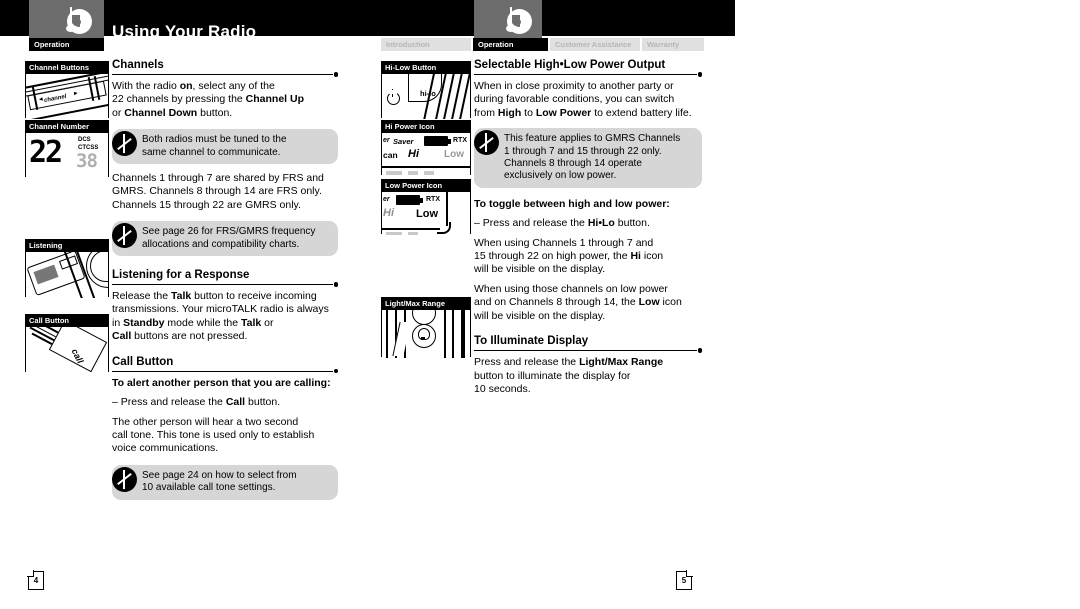 The width and height of the screenshot is (1080, 609). I want to click on figure-hi-low-button: Hi-Low Button hi-lo, so click(426, 90).